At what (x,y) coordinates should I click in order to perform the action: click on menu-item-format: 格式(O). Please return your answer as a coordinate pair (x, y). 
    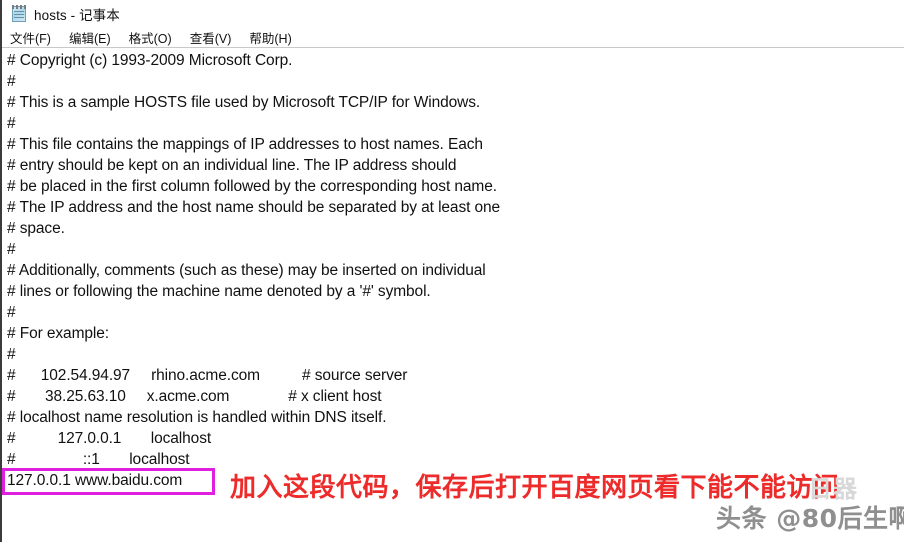
    Looking at the image, I should click on (150, 37).